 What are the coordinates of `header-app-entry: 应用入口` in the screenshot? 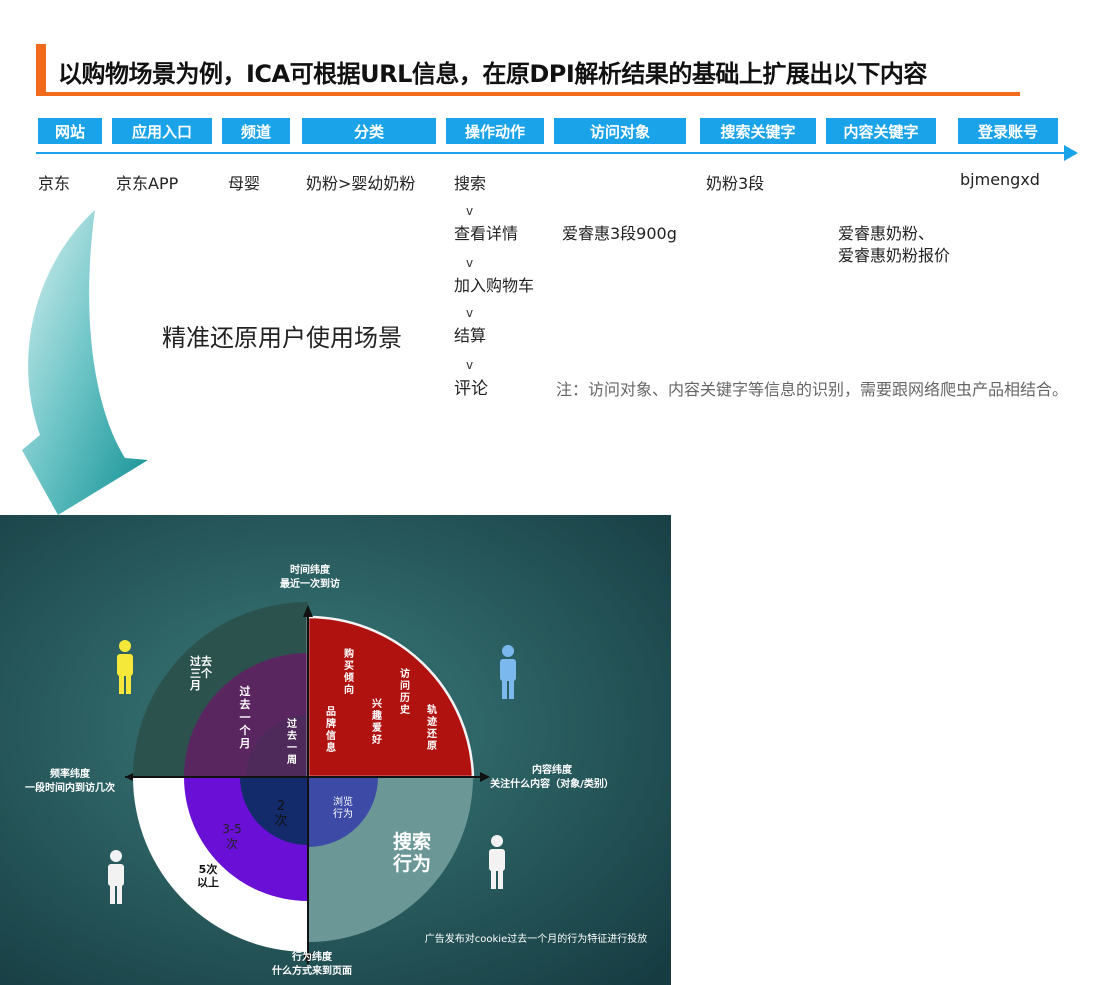 It's located at (162, 131).